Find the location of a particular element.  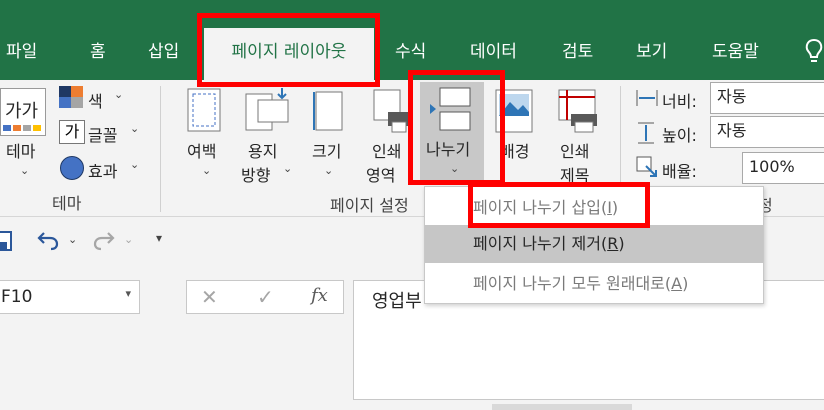

name-box-value: F10 is located at coordinates (17, 297).